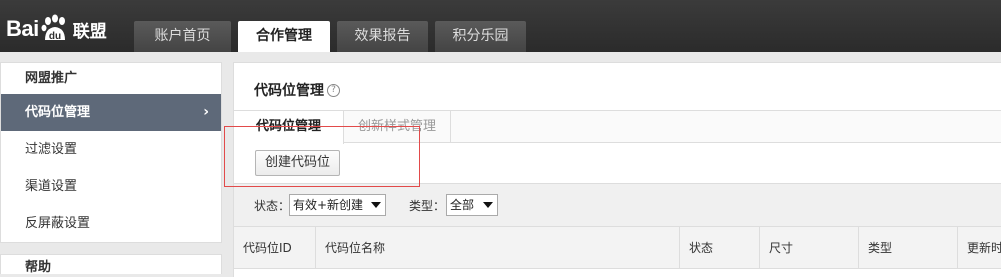 This screenshot has width=1001, height=277. I want to click on help-icon: ?, so click(333, 90).